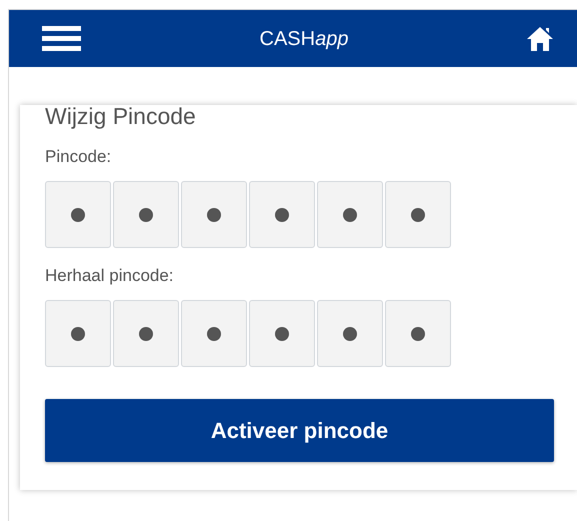  I want to click on field-label: Herhaal pincode:, so click(110, 276).